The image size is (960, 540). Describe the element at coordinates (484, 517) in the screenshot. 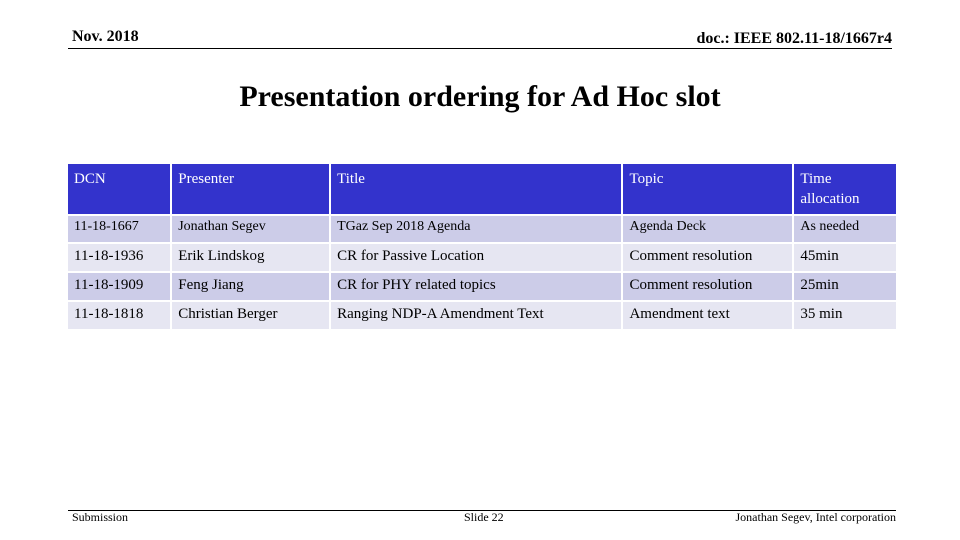

I see `footer-slide-number: Slide 22` at that location.